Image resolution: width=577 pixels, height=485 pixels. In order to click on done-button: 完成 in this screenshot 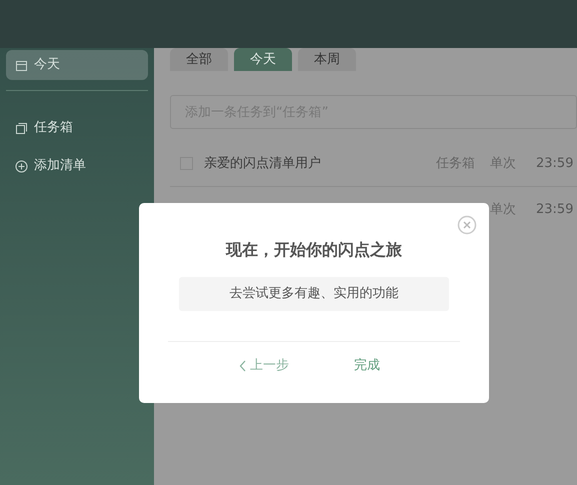, I will do `click(367, 366)`.